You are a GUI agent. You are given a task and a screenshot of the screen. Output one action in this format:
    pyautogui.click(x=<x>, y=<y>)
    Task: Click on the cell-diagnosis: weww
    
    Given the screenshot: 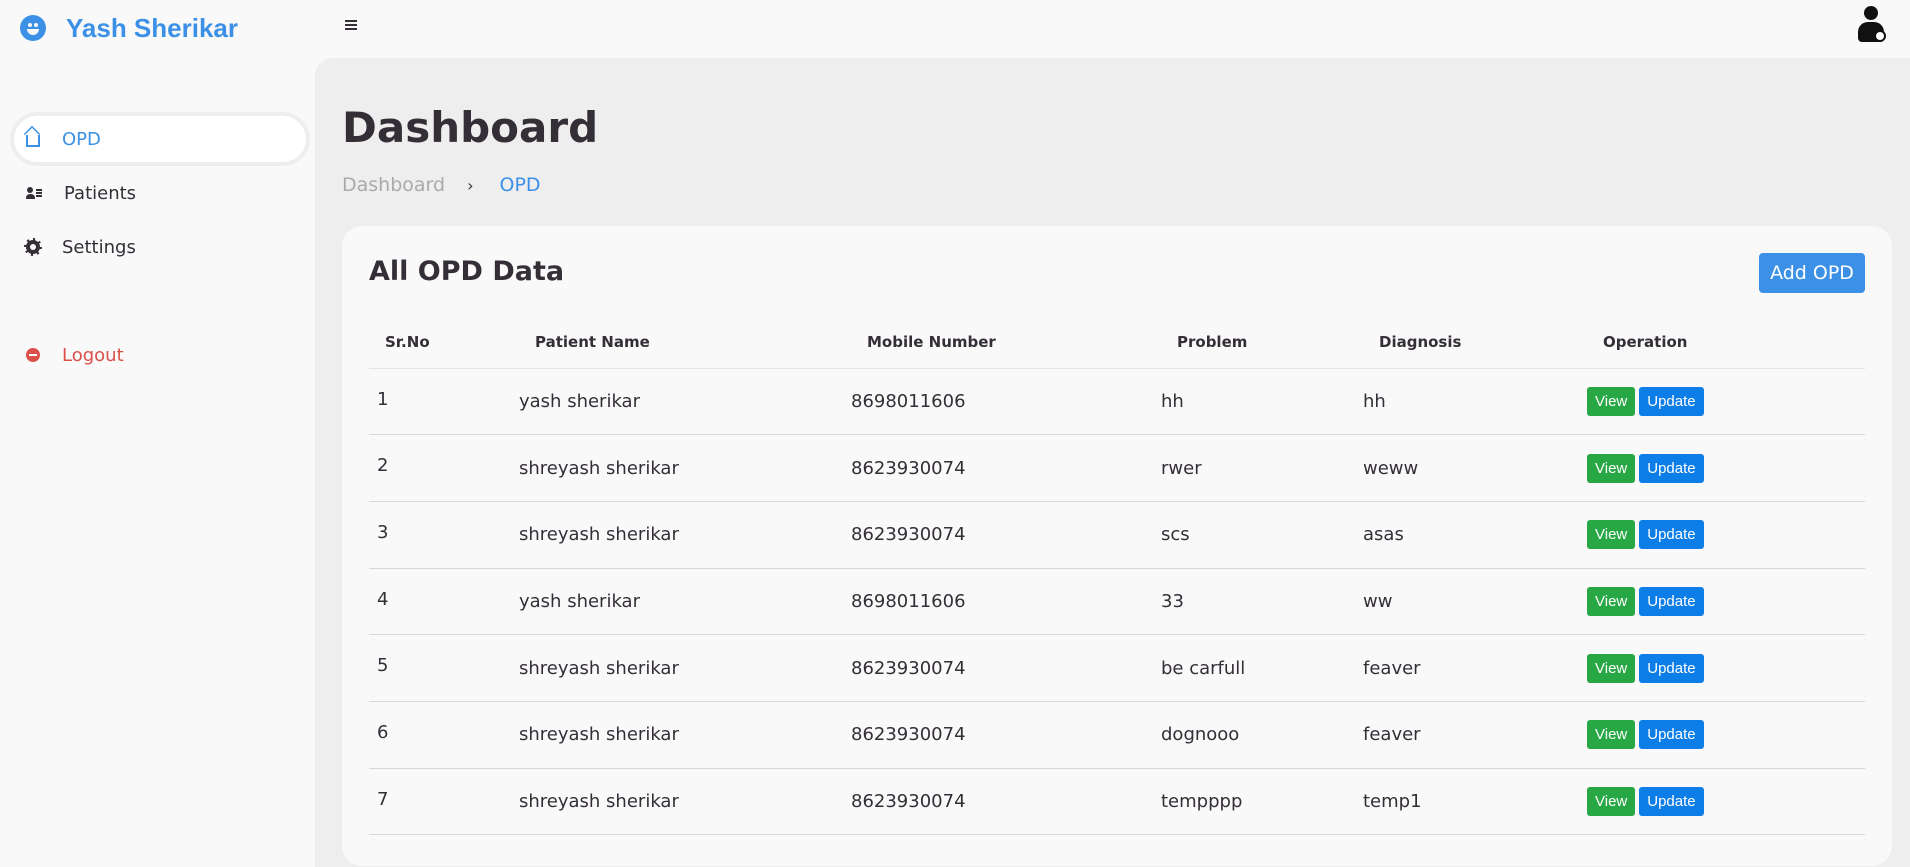 What is the action you would take?
    pyautogui.click(x=1475, y=468)
    